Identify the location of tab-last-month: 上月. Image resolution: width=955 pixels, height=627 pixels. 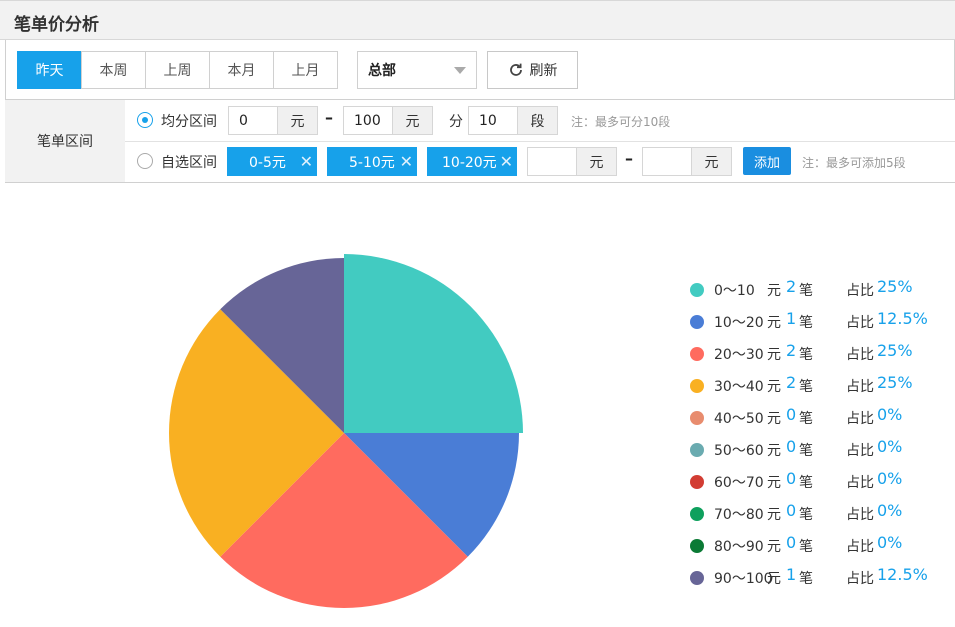
(305, 70).